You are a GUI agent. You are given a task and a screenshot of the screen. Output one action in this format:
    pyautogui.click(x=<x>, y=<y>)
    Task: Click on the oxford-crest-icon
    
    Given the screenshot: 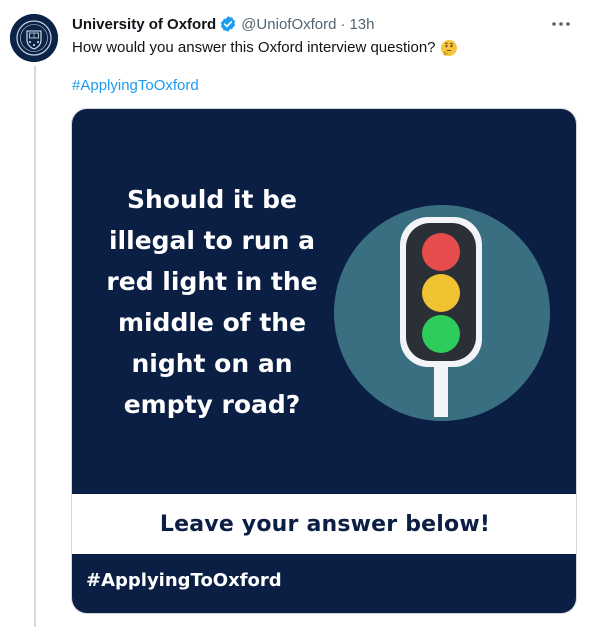 What is the action you would take?
    pyautogui.click(x=34, y=38)
    